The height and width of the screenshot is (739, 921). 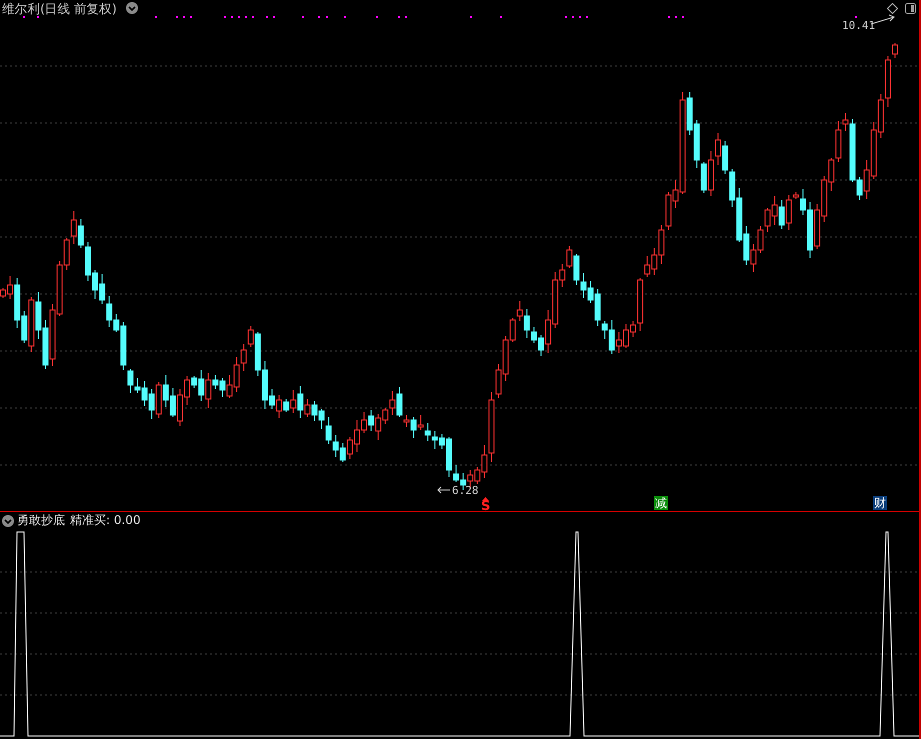 I want to click on indicator-reading: 精准买: 0.00, so click(x=105, y=520).